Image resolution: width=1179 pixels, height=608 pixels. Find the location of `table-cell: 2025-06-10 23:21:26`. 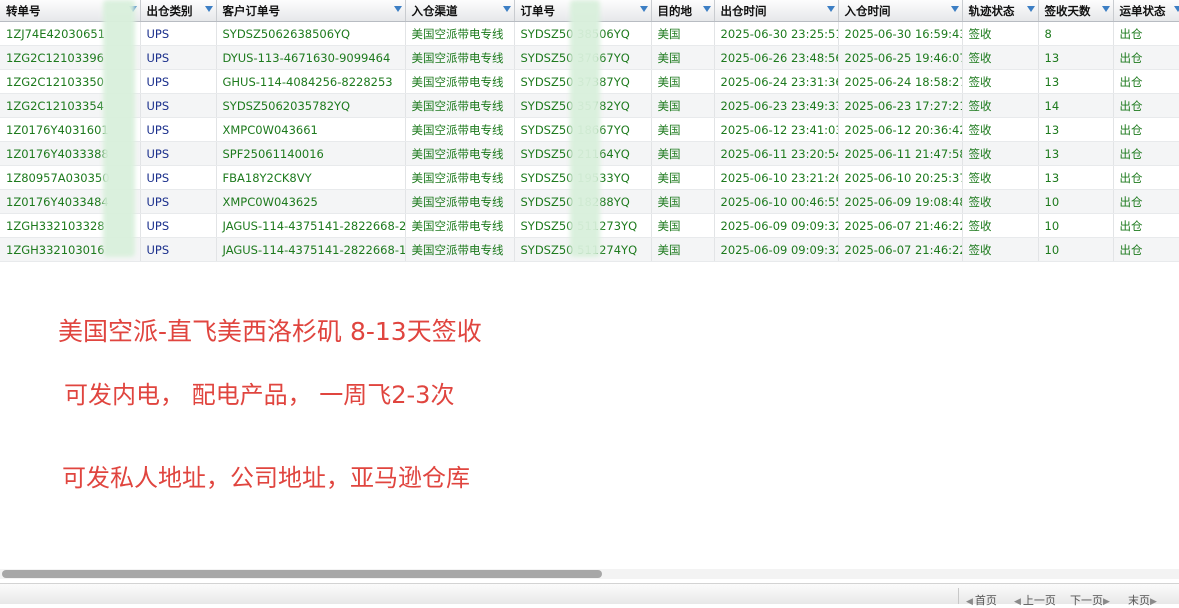

table-cell: 2025-06-10 23:21:26 is located at coordinates (776, 178).